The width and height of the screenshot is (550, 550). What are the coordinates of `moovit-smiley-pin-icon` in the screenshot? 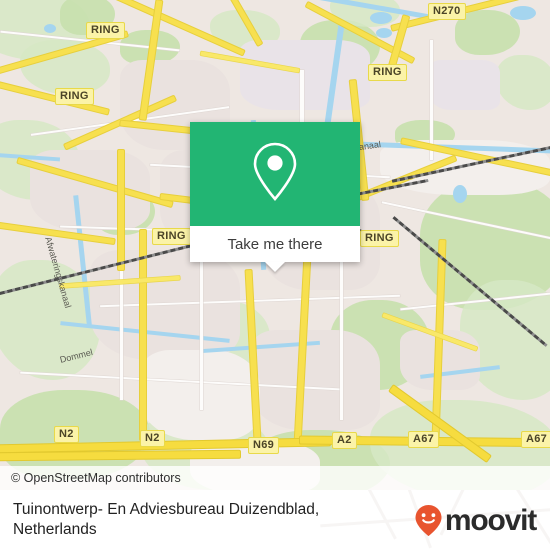 It's located at (428, 520).